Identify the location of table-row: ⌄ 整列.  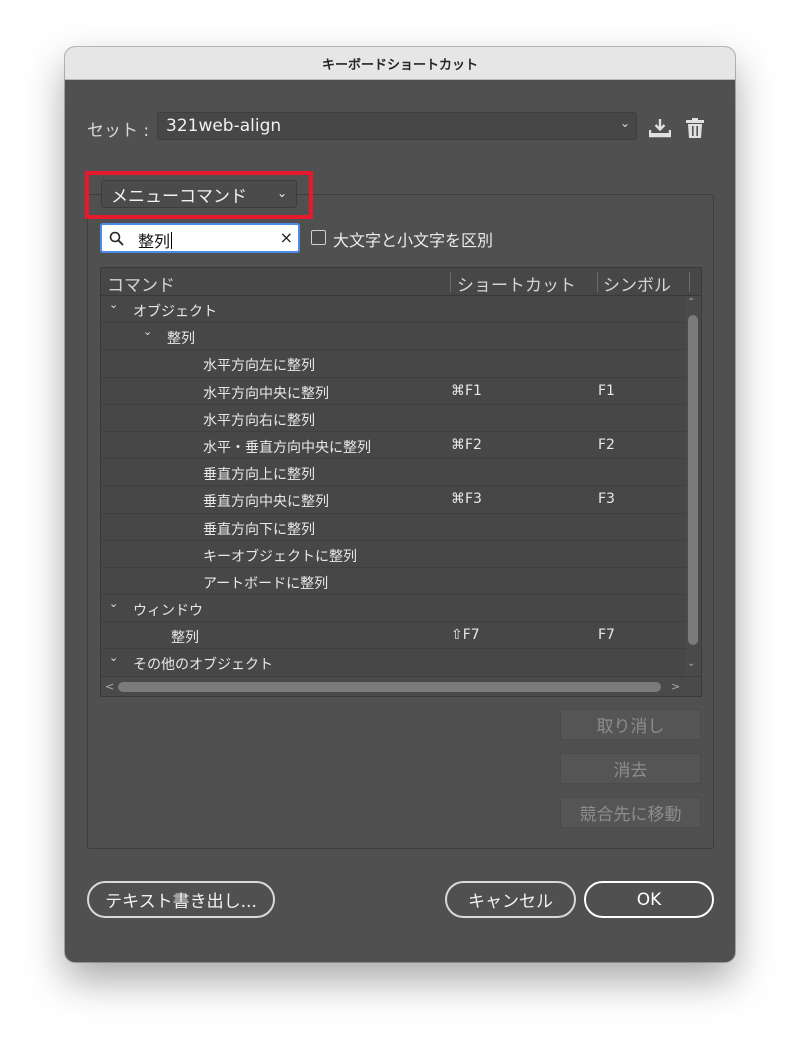
(393, 337).